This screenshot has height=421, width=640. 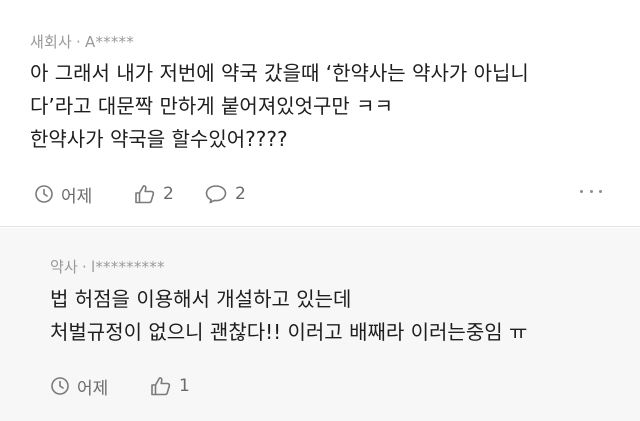 I want to click on like-count: 1, so click(x=184, y=386).